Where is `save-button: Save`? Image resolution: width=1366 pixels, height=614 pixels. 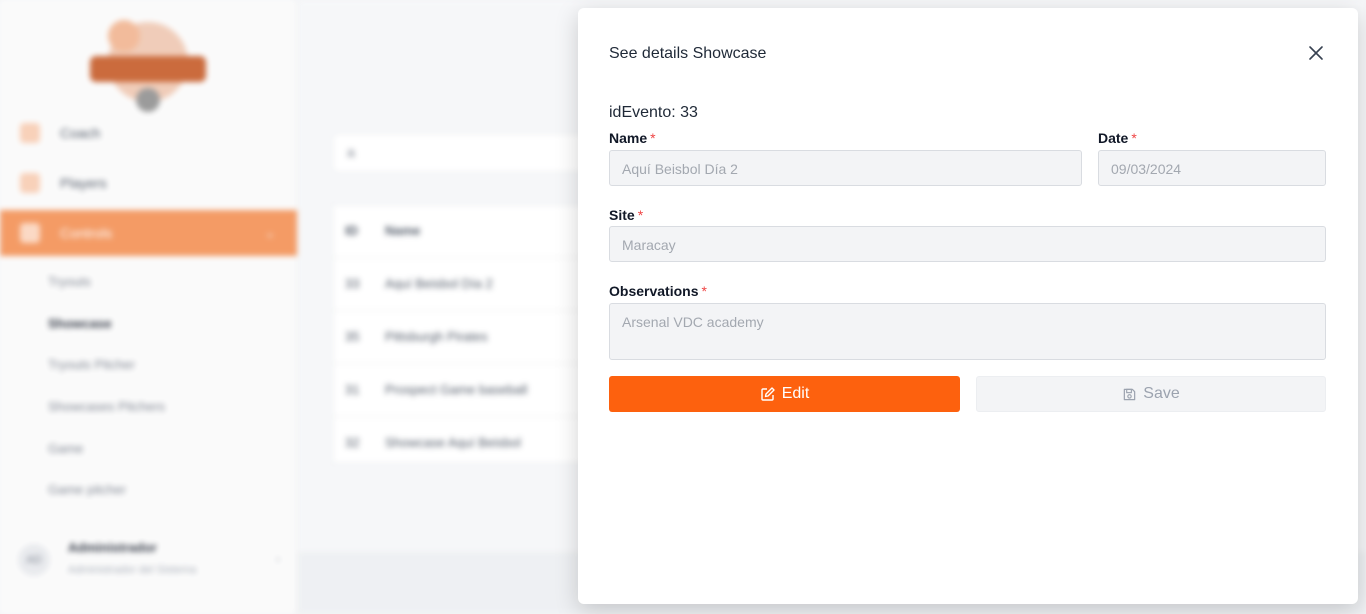
save-button: Save is located at coordinates (1151, 394).